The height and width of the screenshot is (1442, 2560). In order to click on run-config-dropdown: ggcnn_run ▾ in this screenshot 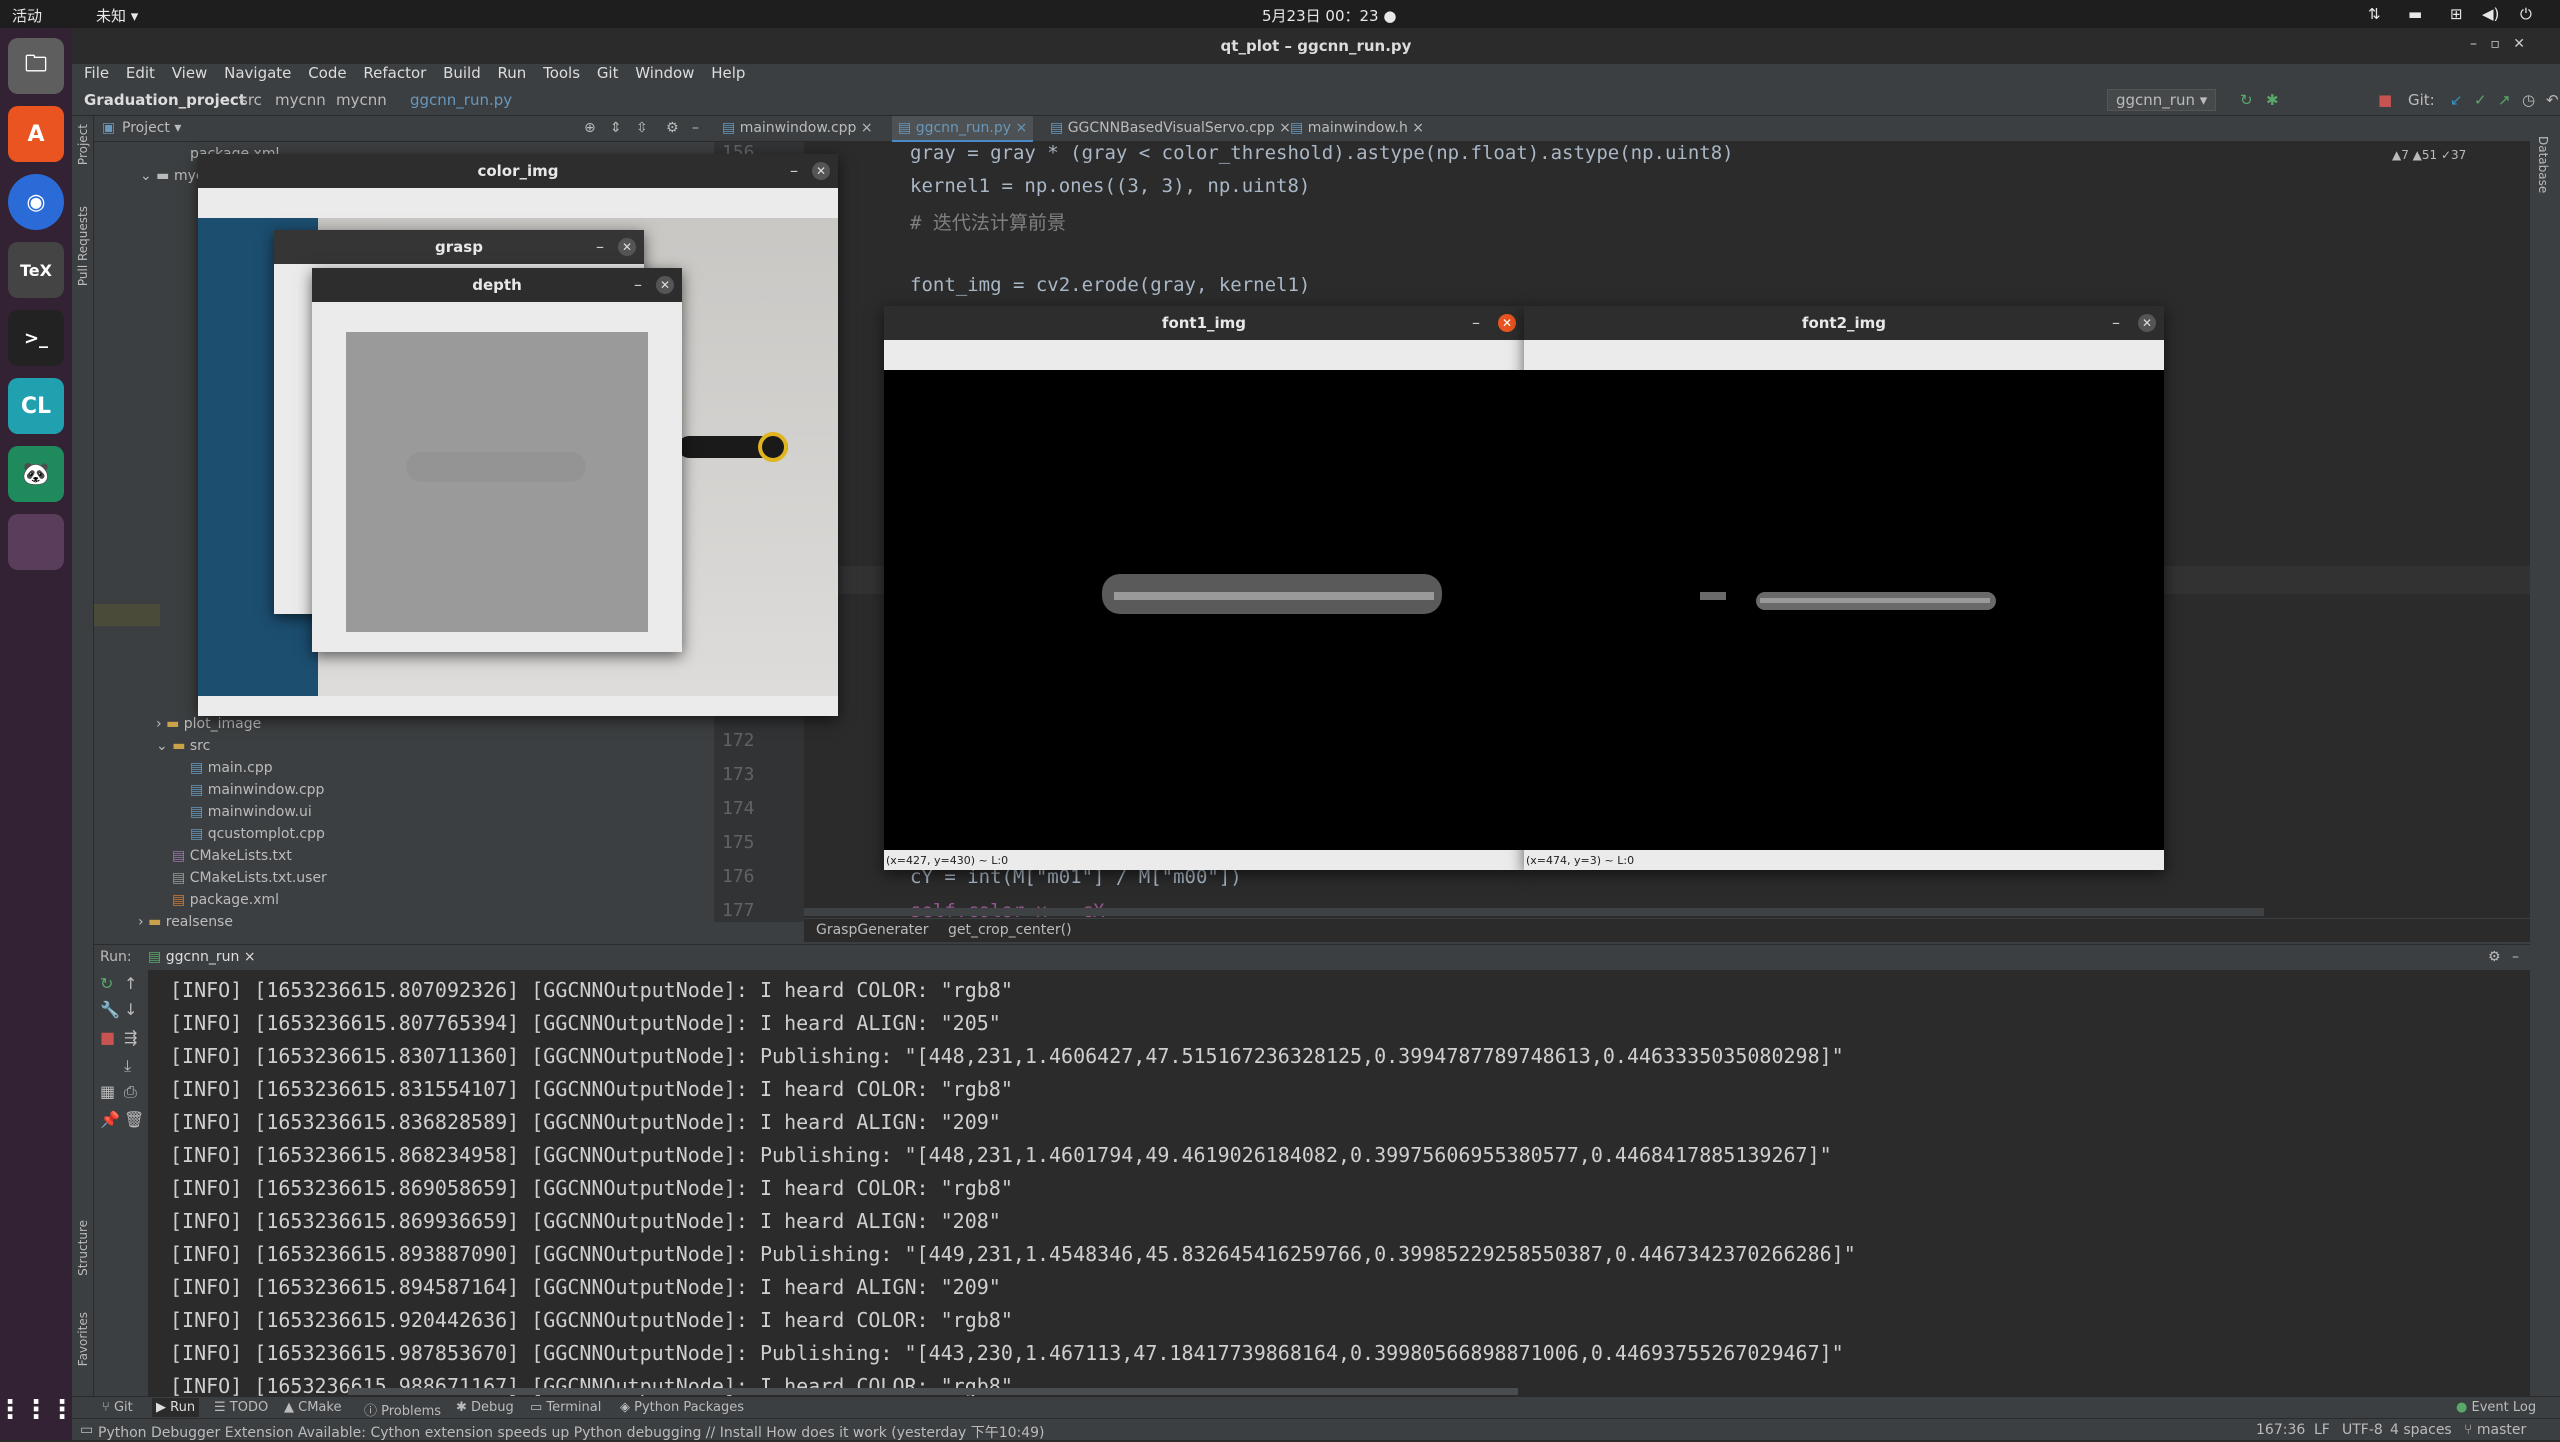, I will do `click(2162, 100)`.